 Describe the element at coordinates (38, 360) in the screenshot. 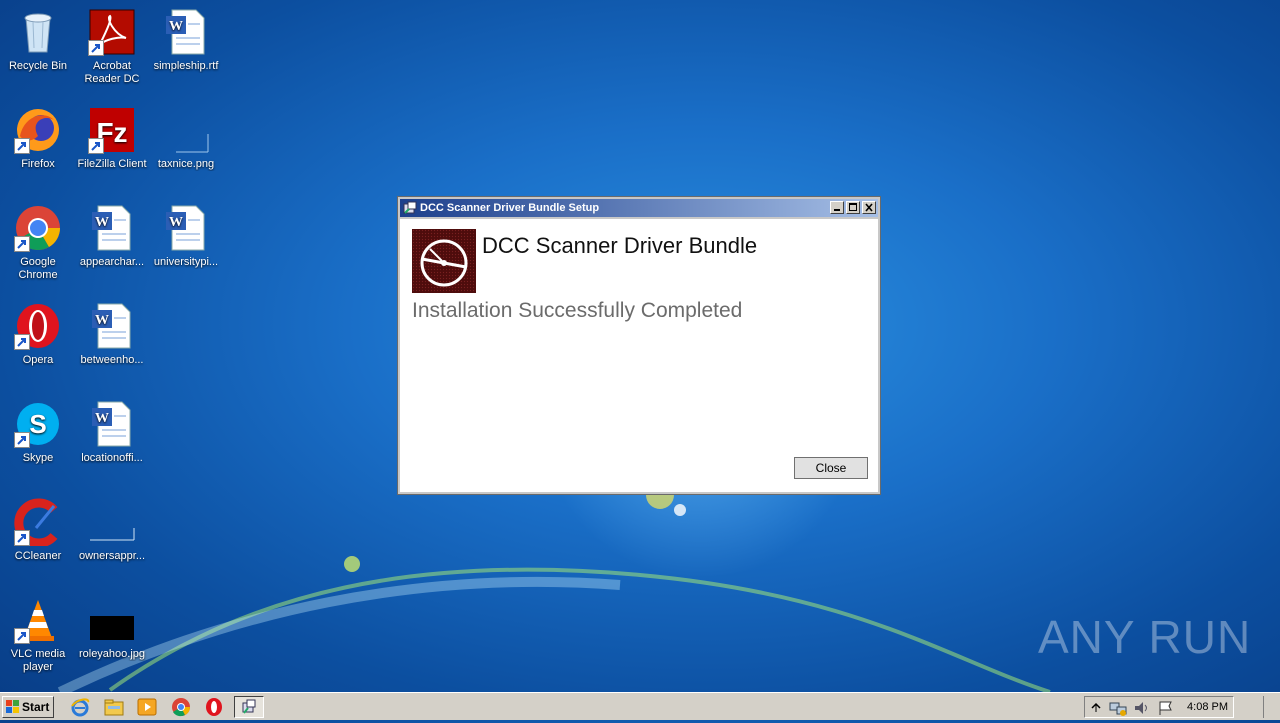

I see `desktop-icon-label: Opera` at that location.